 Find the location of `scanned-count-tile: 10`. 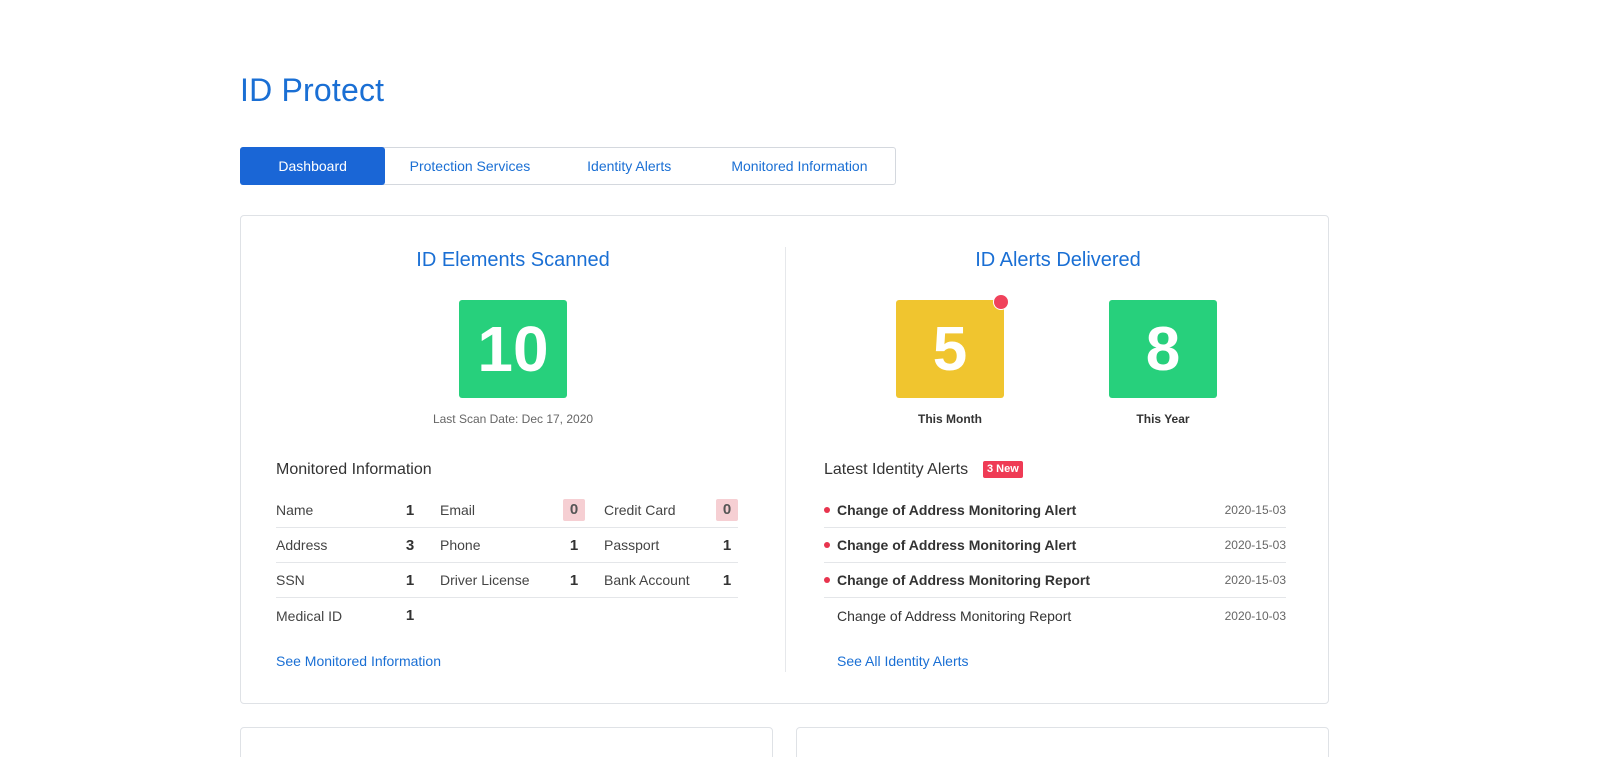

scanned-count-tile: 10 is located at coordinates (513, 349).